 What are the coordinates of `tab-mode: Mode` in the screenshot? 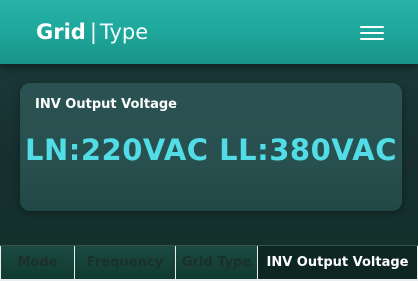 It's located at (37, 263).